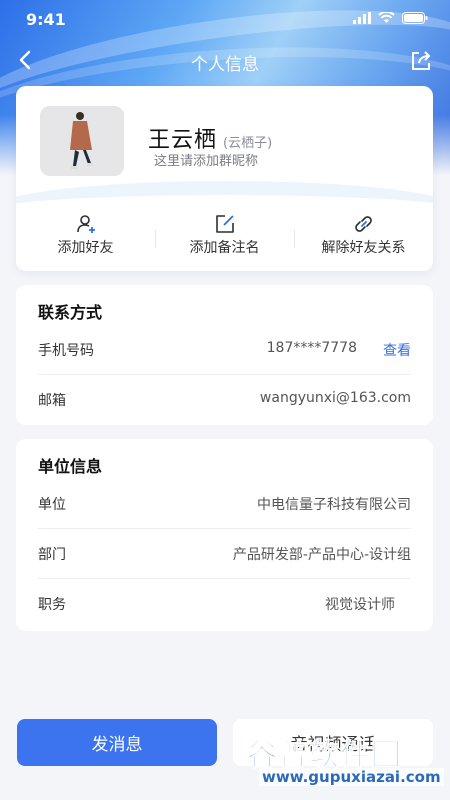 The width and height of the screenshot is (450, 800). I want to click on position-label: 职务, so click(52, 605).